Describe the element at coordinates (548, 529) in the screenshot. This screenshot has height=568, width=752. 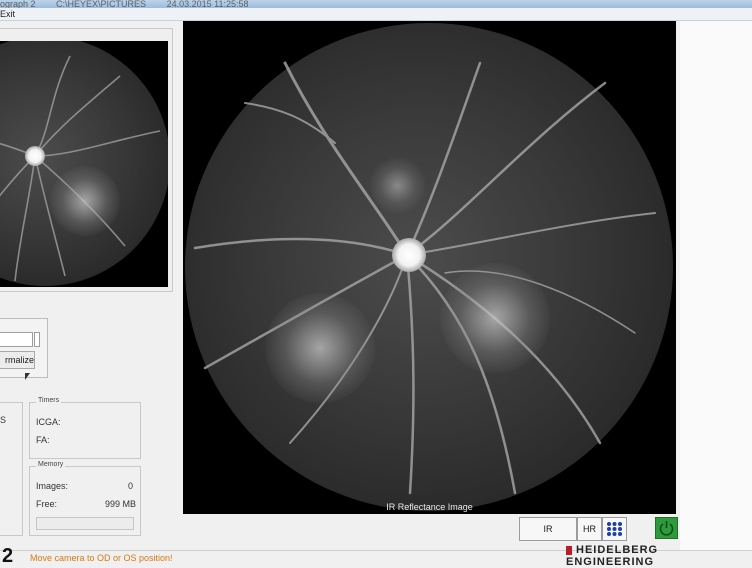
I see `ir-button: IR` at that location.